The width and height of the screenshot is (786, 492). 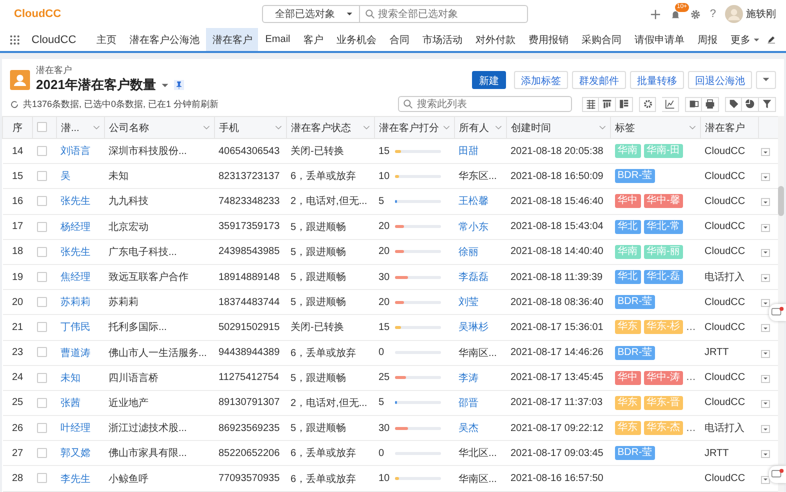 What do you see at coordinates (624, 104) in the screenshot?
I see `split-view-button` at bounding box center [624, 104].